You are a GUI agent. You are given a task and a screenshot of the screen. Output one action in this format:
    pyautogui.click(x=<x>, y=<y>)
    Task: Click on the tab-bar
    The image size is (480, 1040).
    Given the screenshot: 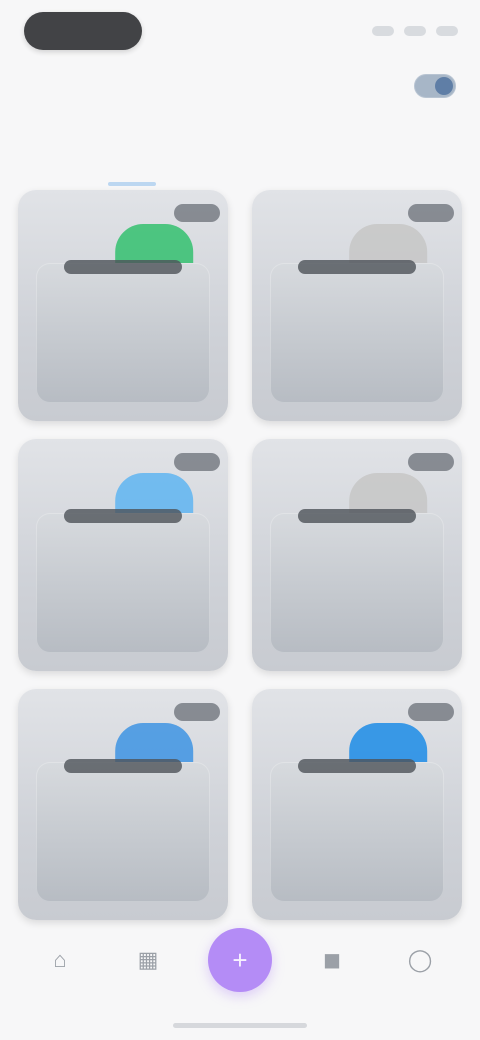 What is the action you would take?
    pyautogui.click(x=240, y=158)
    